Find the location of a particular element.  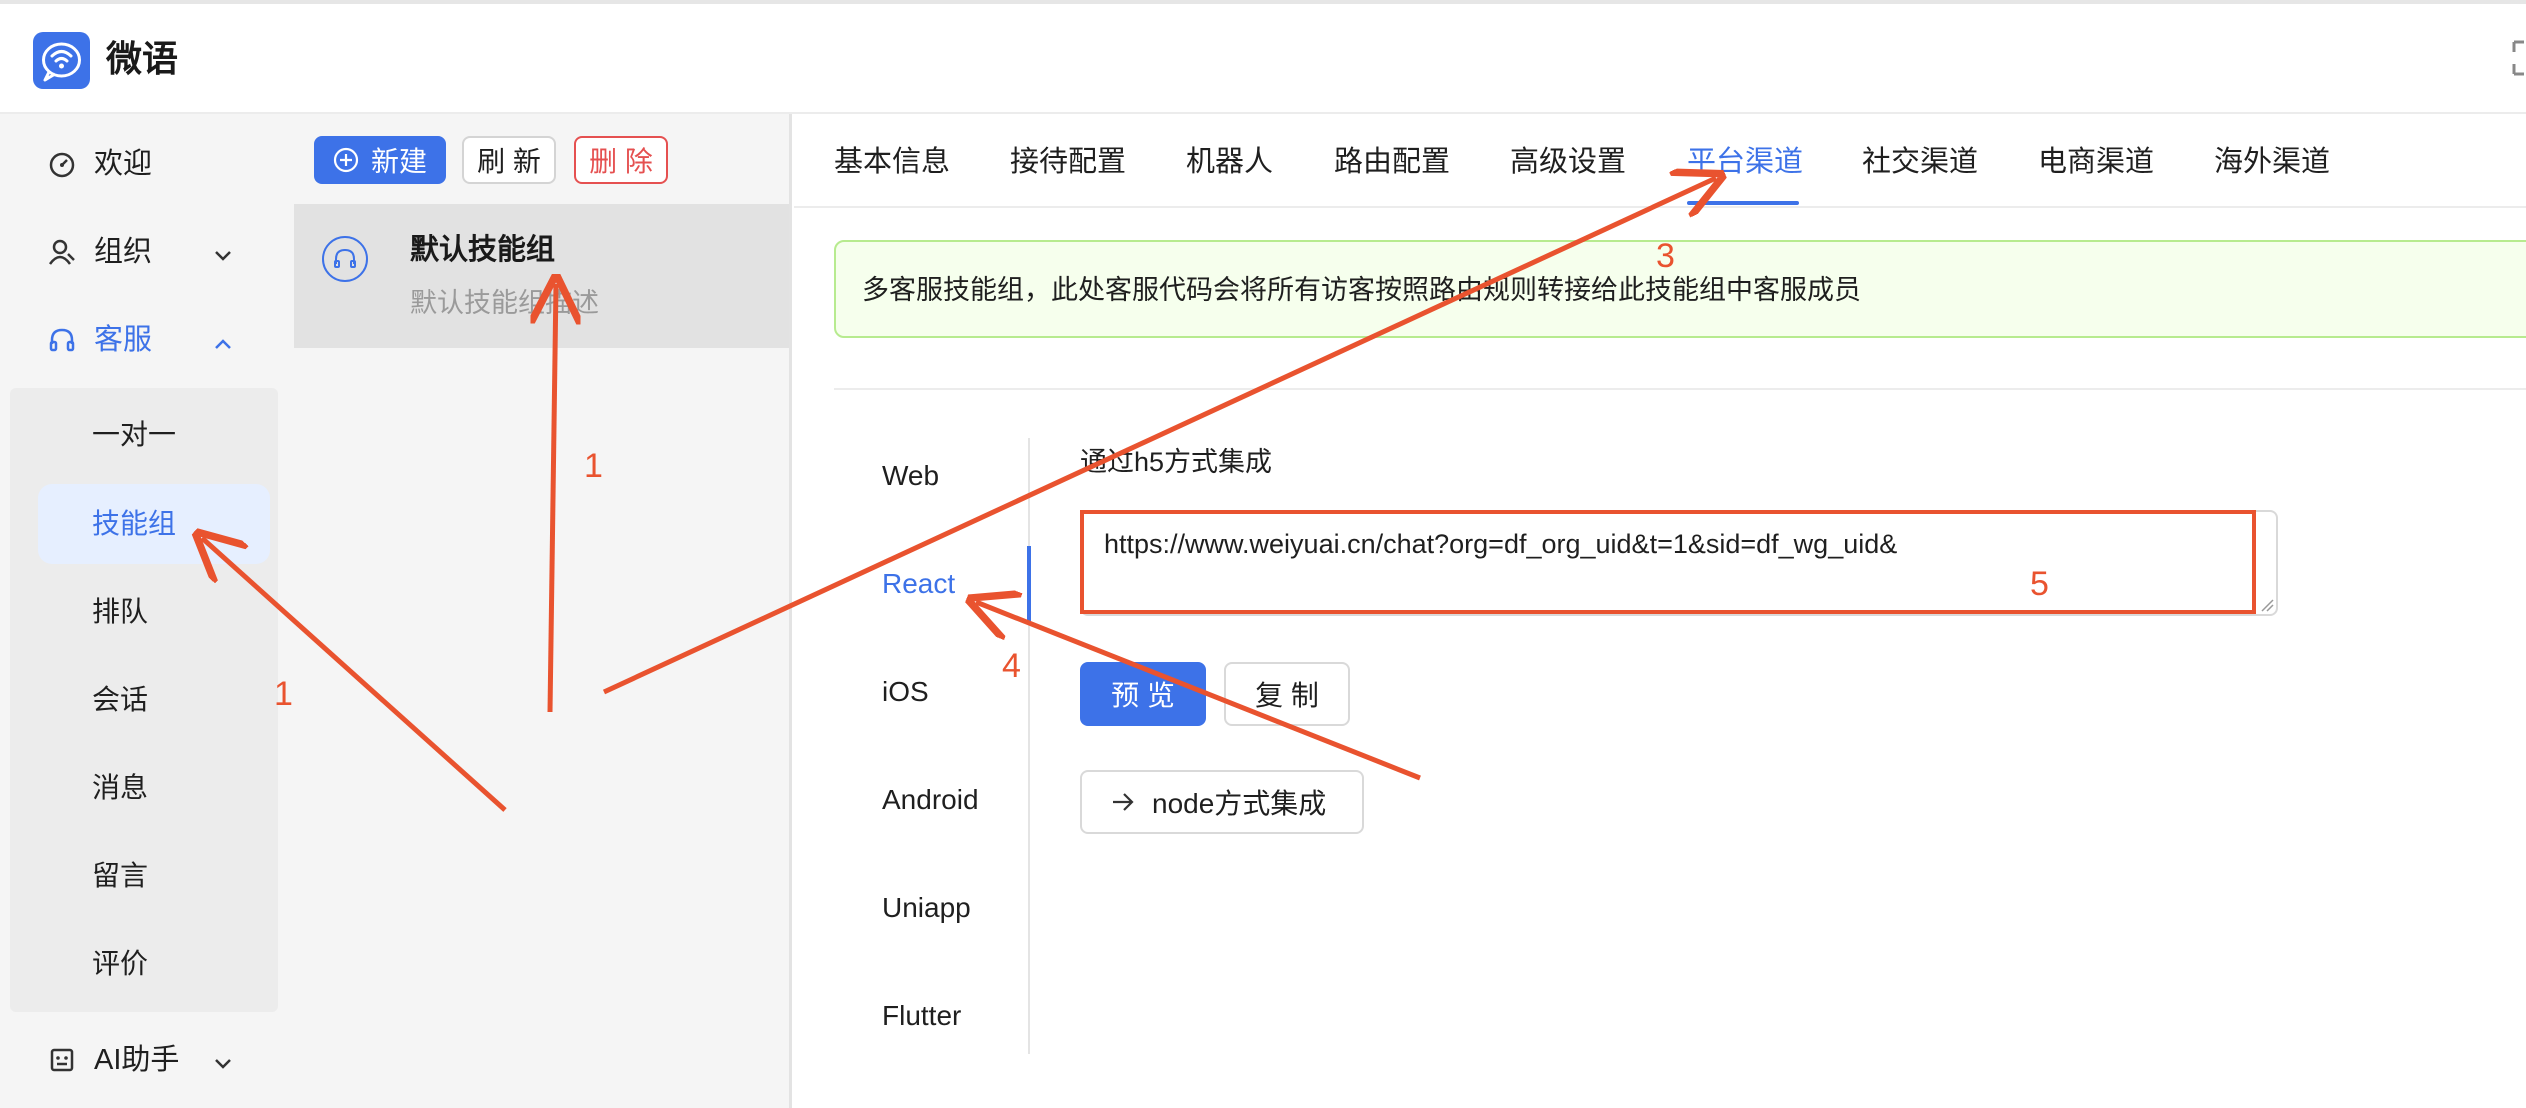

annotation-number: 5 is located at coordinates (2039, 584).